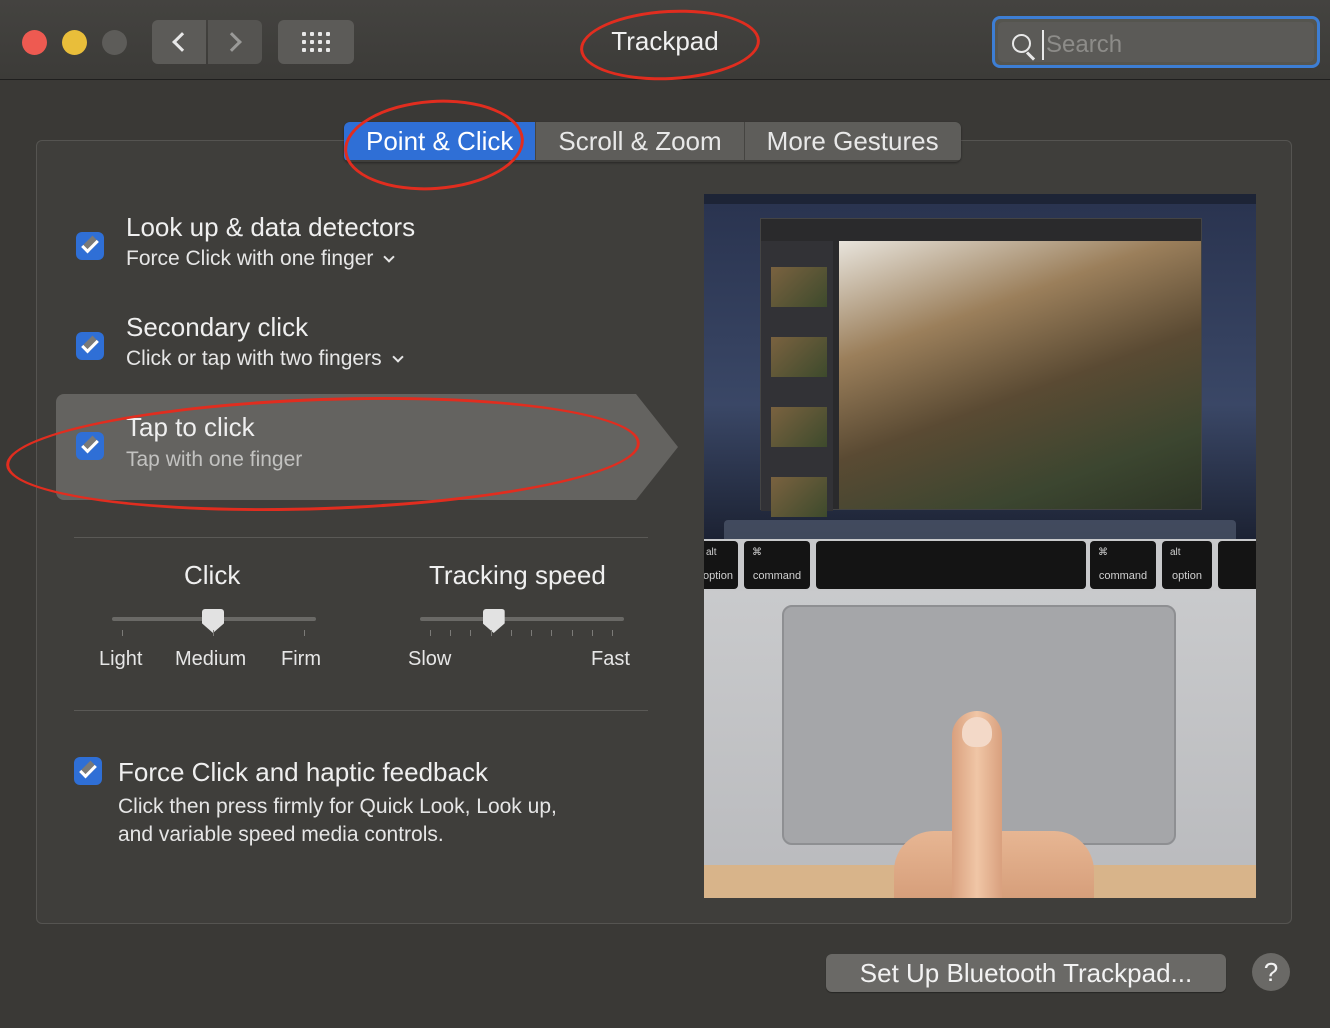 The width and height of the screenshot is (1330, 1028). What do you see at coordinates (217, 327) in the screenshot?
I see `secondary-click-title: Secondary click` at bounding box center [217, 327].